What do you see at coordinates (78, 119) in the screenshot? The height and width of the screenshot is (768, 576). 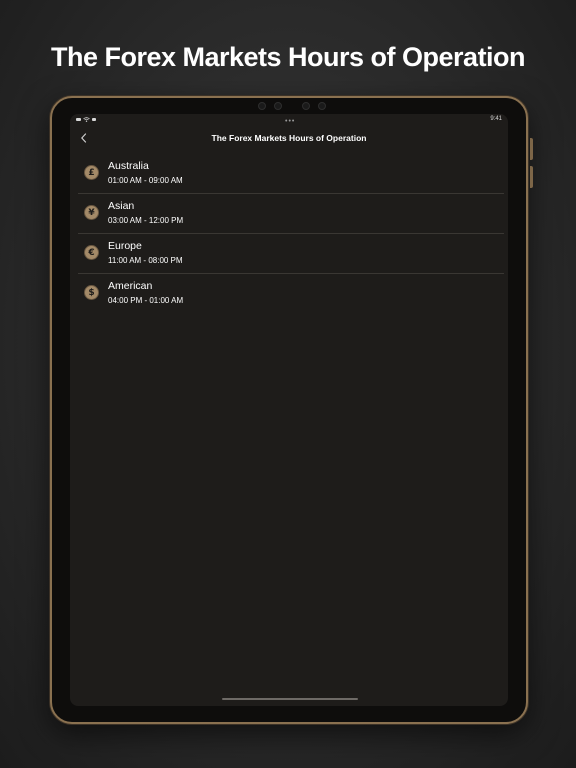 I see `signal-icon` at bounding box center [78, 119].